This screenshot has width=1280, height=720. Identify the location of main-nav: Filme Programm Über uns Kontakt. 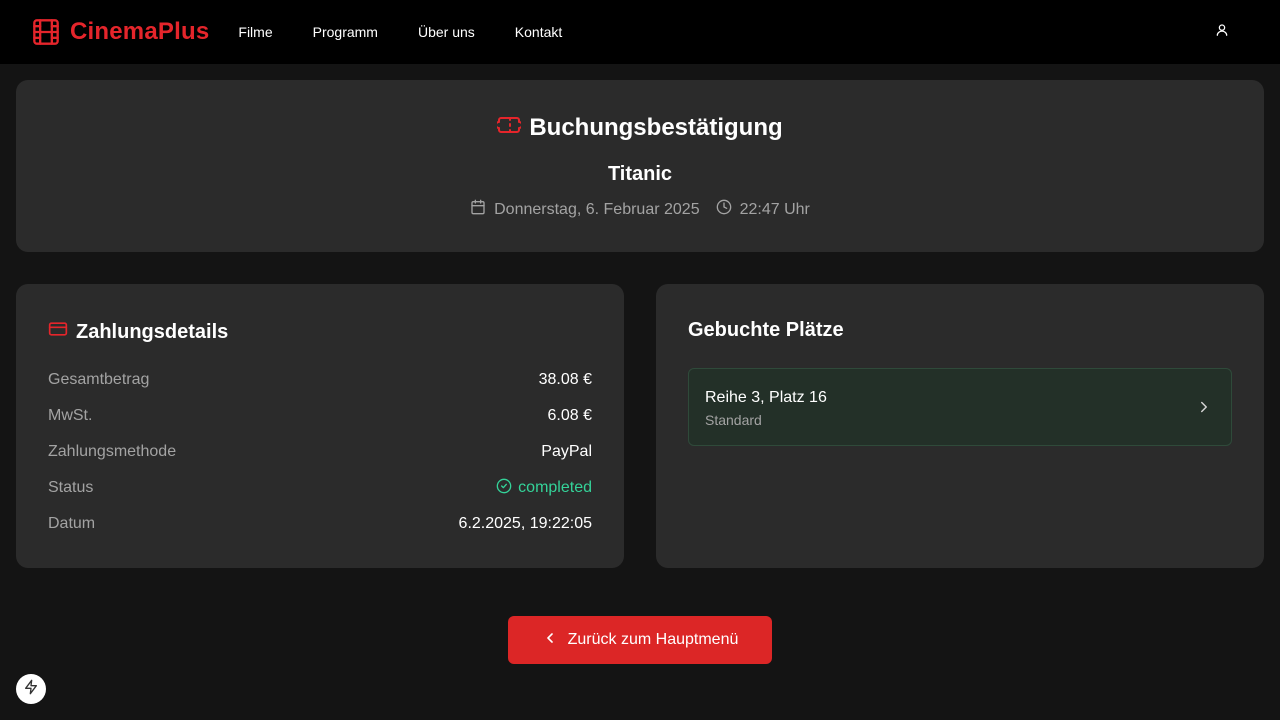
(413, 32).